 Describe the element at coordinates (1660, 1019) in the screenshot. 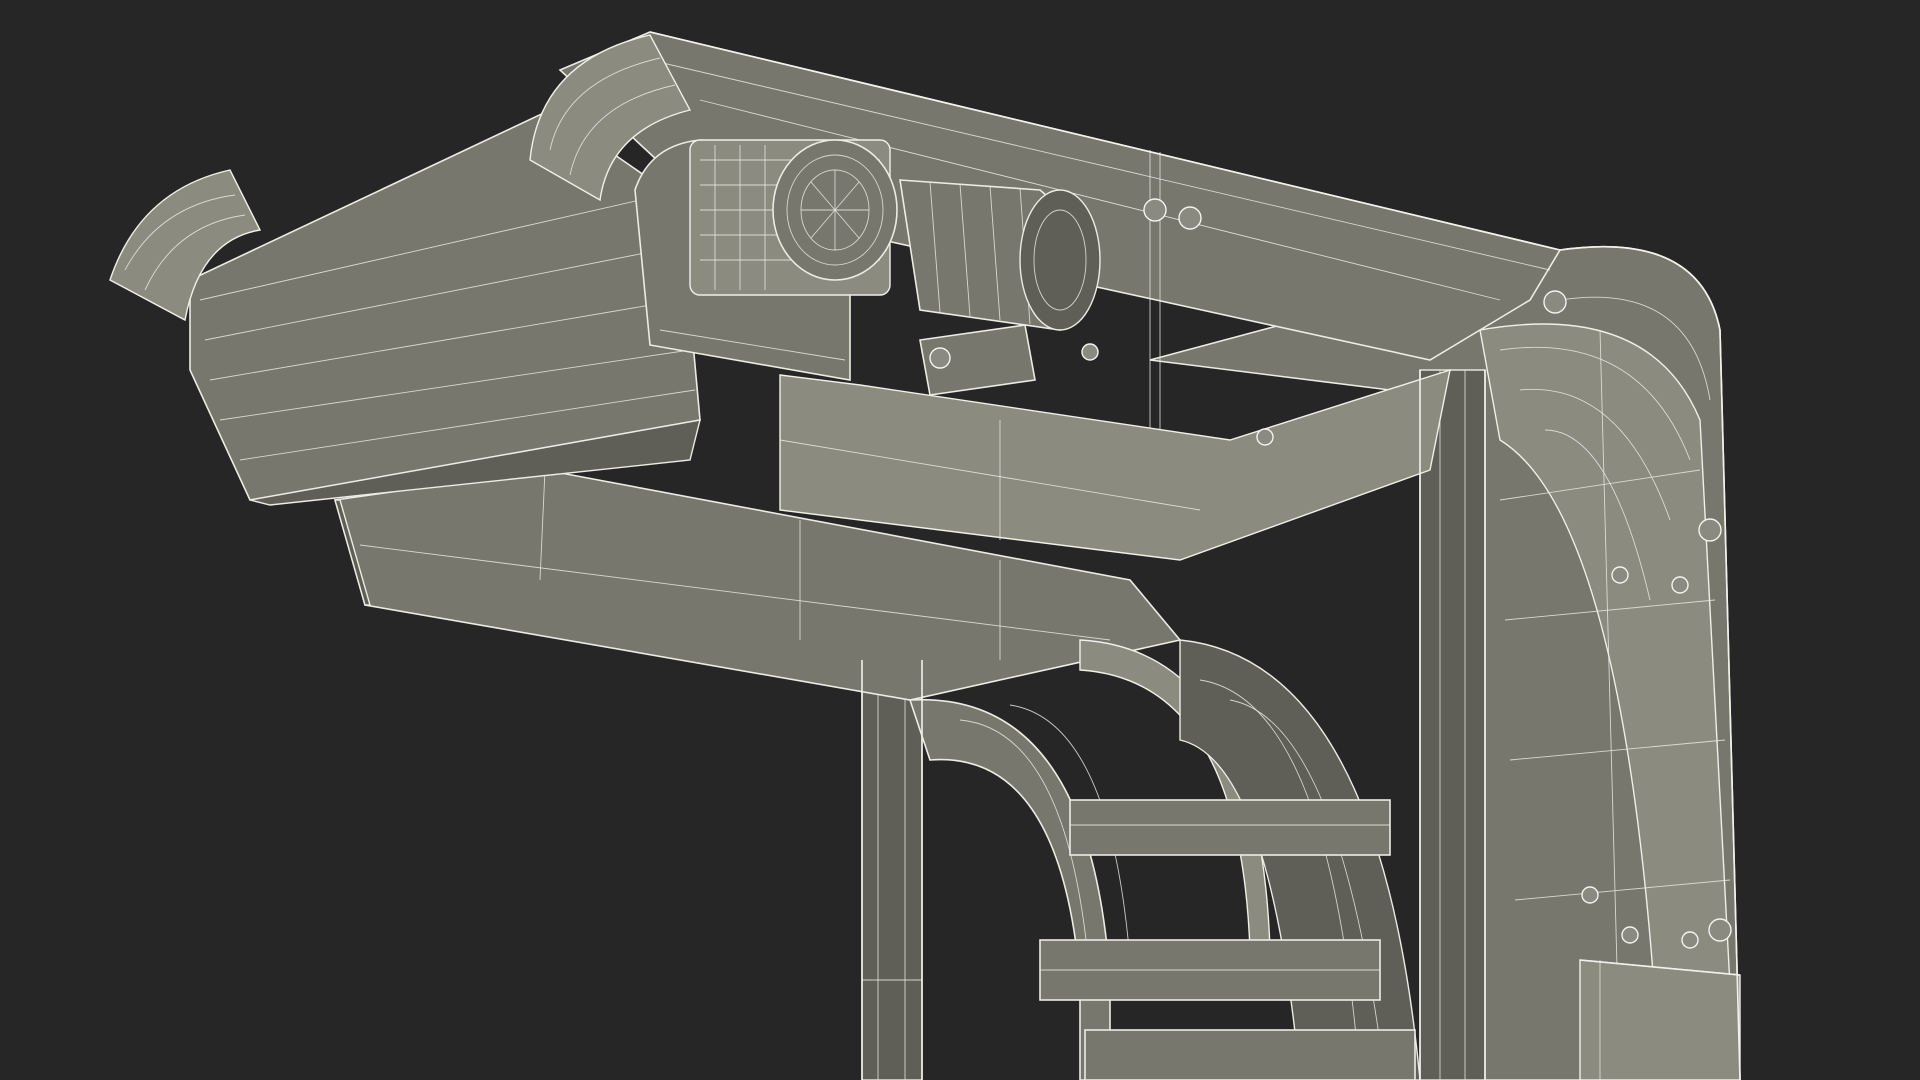

I see `lower-right-plate` at that location.